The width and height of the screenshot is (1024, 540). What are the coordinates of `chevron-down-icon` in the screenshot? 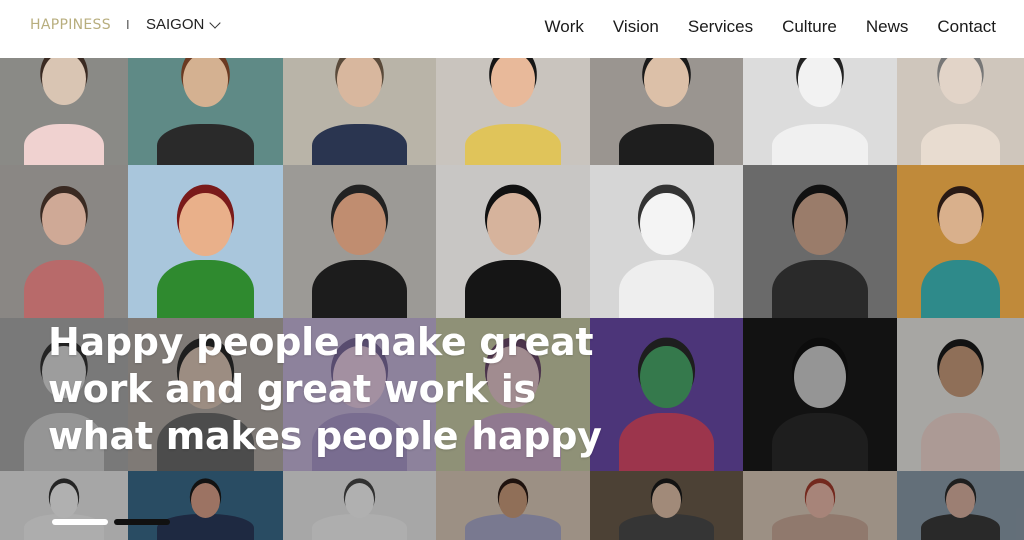 It's located at (215, 22).